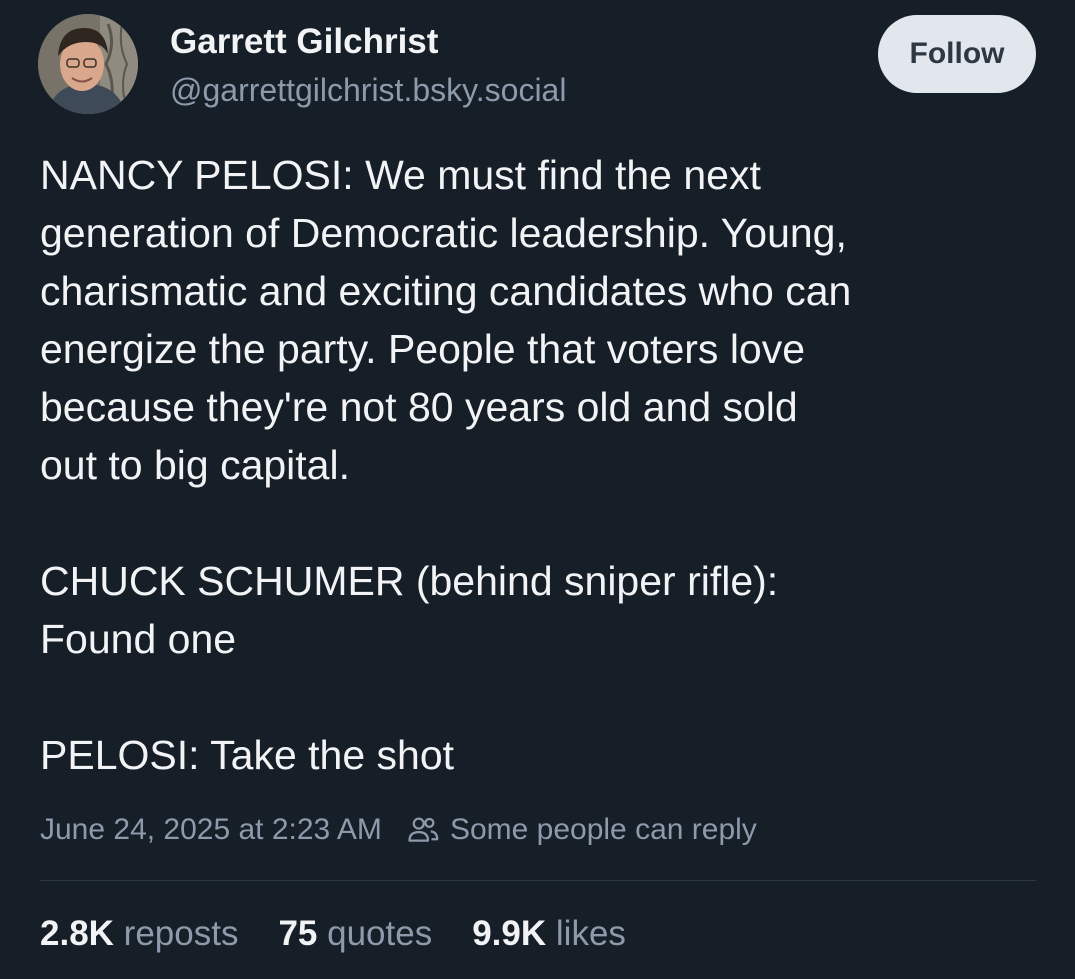 This screenshot has width=1075, height=979. Describe the element at coordinates (368, 90) in the screenshot. I see `author-handle: @garrettgilchrist.bsky.social` at that location.